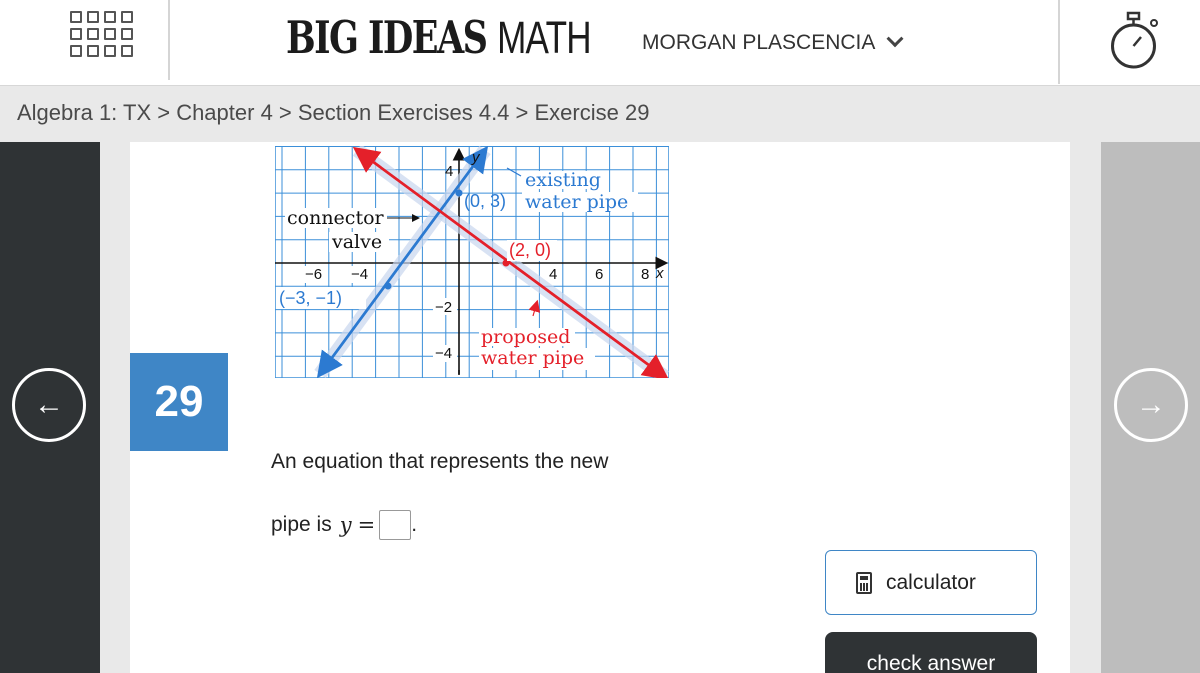 The image size is (1200, 673). Describe the element at coordinates (931, 662) in the screenshot. I see `check-answer-label: check answer` at that location.